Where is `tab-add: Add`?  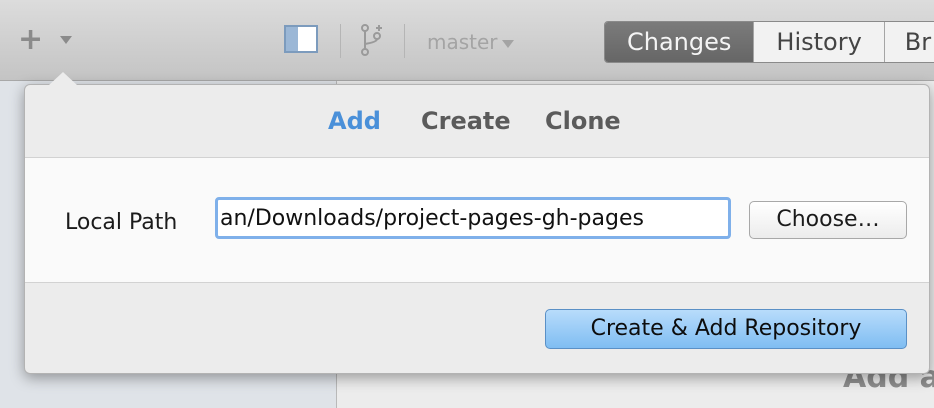
tab-add: Add is located at coordinates (354, 121).